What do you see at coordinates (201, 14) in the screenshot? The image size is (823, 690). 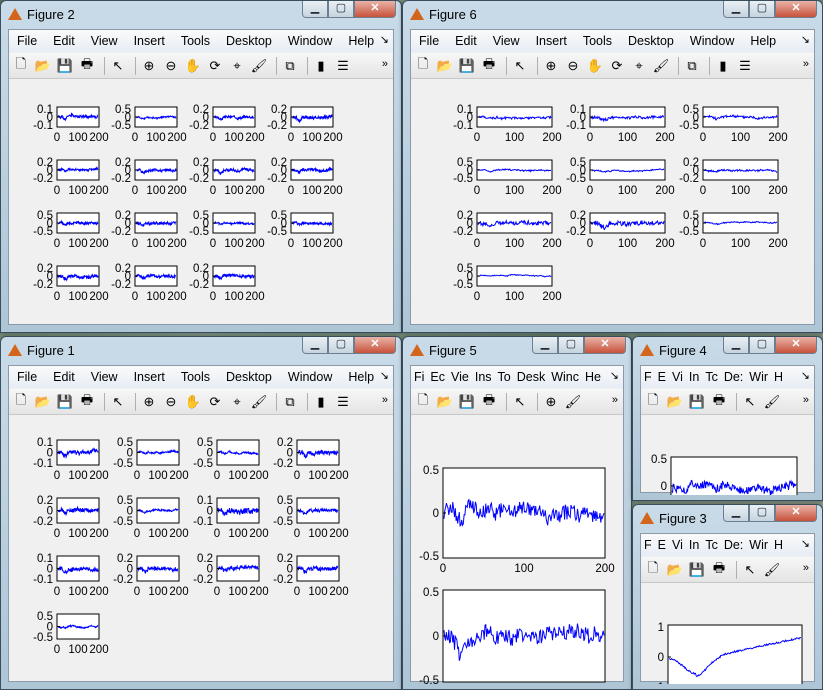 I see `title-bar: Figure 2 ▁ ▢ ✕` at bounding box center [201, 14].